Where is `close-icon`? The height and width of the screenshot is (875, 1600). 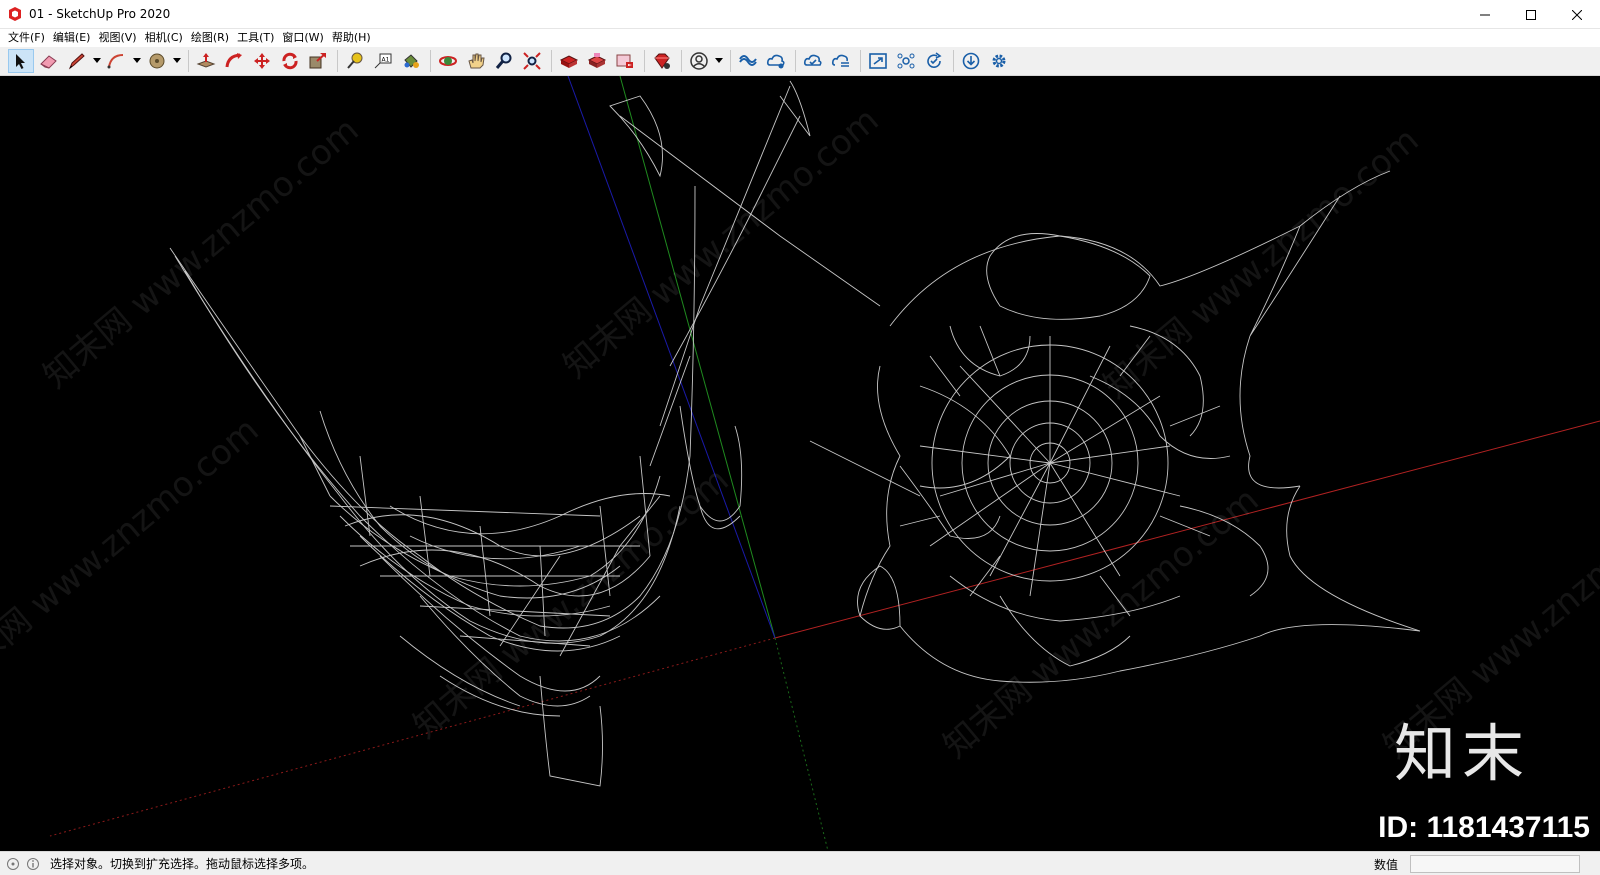 close-icon is located at coordinates (1577, 14).